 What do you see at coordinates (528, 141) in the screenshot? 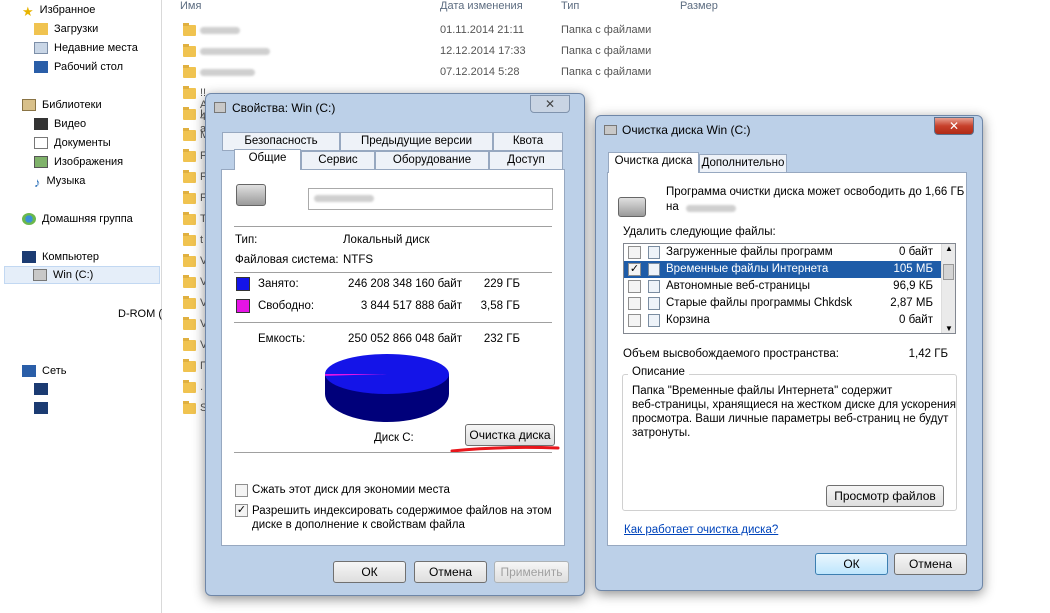
I see `tab-quota: Квота` at bounding box center [528, 141].